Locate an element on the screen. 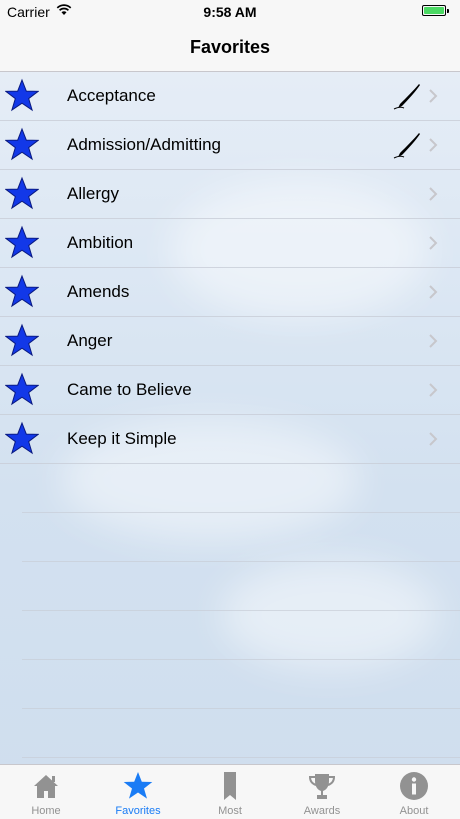 The width and height of the screenshot is (460, 819). status-bar: Carrier 9:58 AM is located at coordinates (230, 12).